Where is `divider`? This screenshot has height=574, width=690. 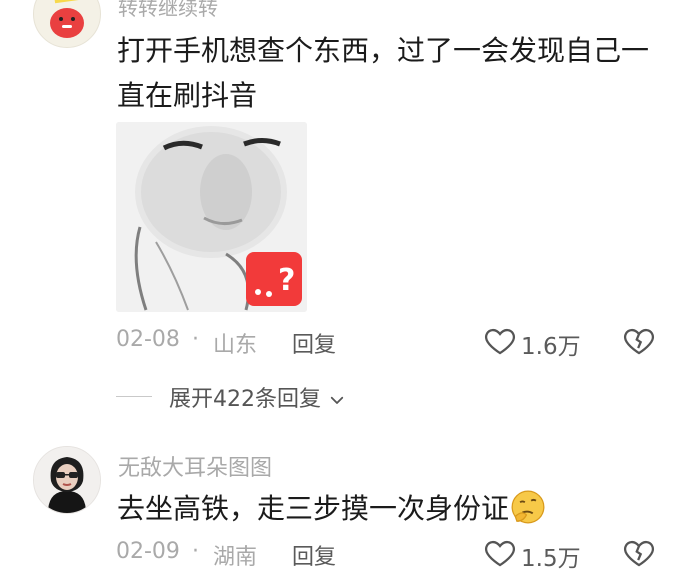 divider is located at coordinates (134, 396).